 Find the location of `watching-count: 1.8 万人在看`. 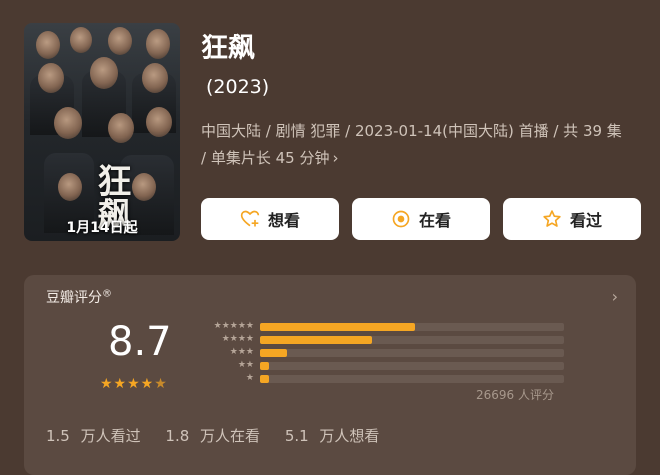

watching-count: 1.8 万人在看 is located at coordinates (213, 436).